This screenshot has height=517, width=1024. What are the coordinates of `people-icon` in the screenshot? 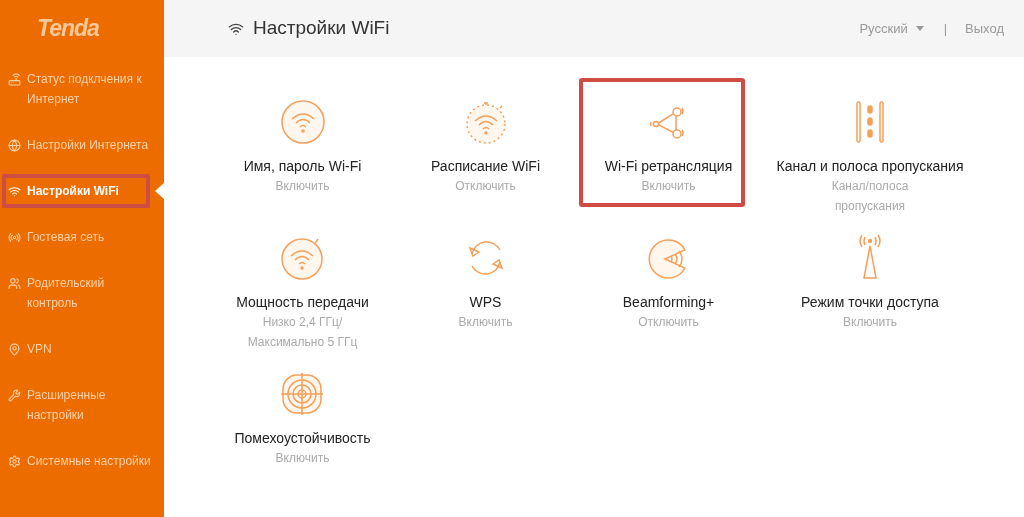 It's located at (14, 283).